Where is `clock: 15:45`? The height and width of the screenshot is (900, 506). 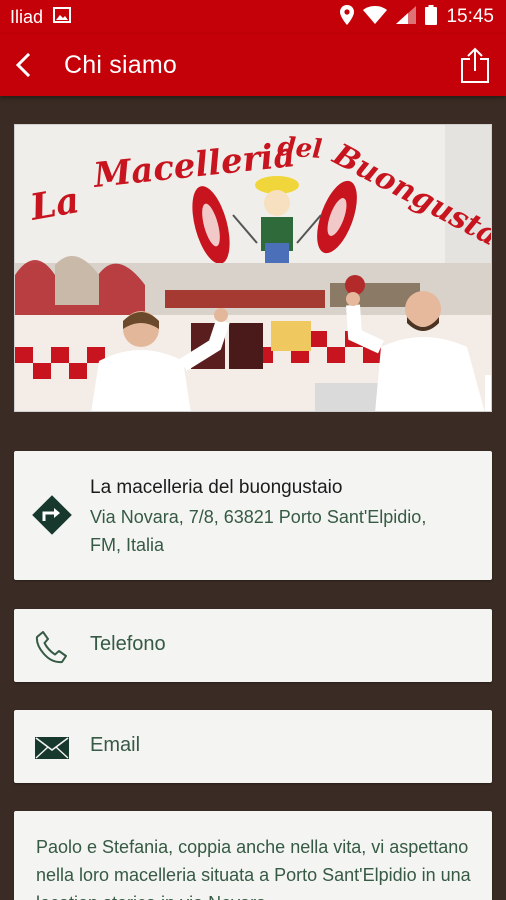 clock: 15:45 is located at coordinates (470, 16).